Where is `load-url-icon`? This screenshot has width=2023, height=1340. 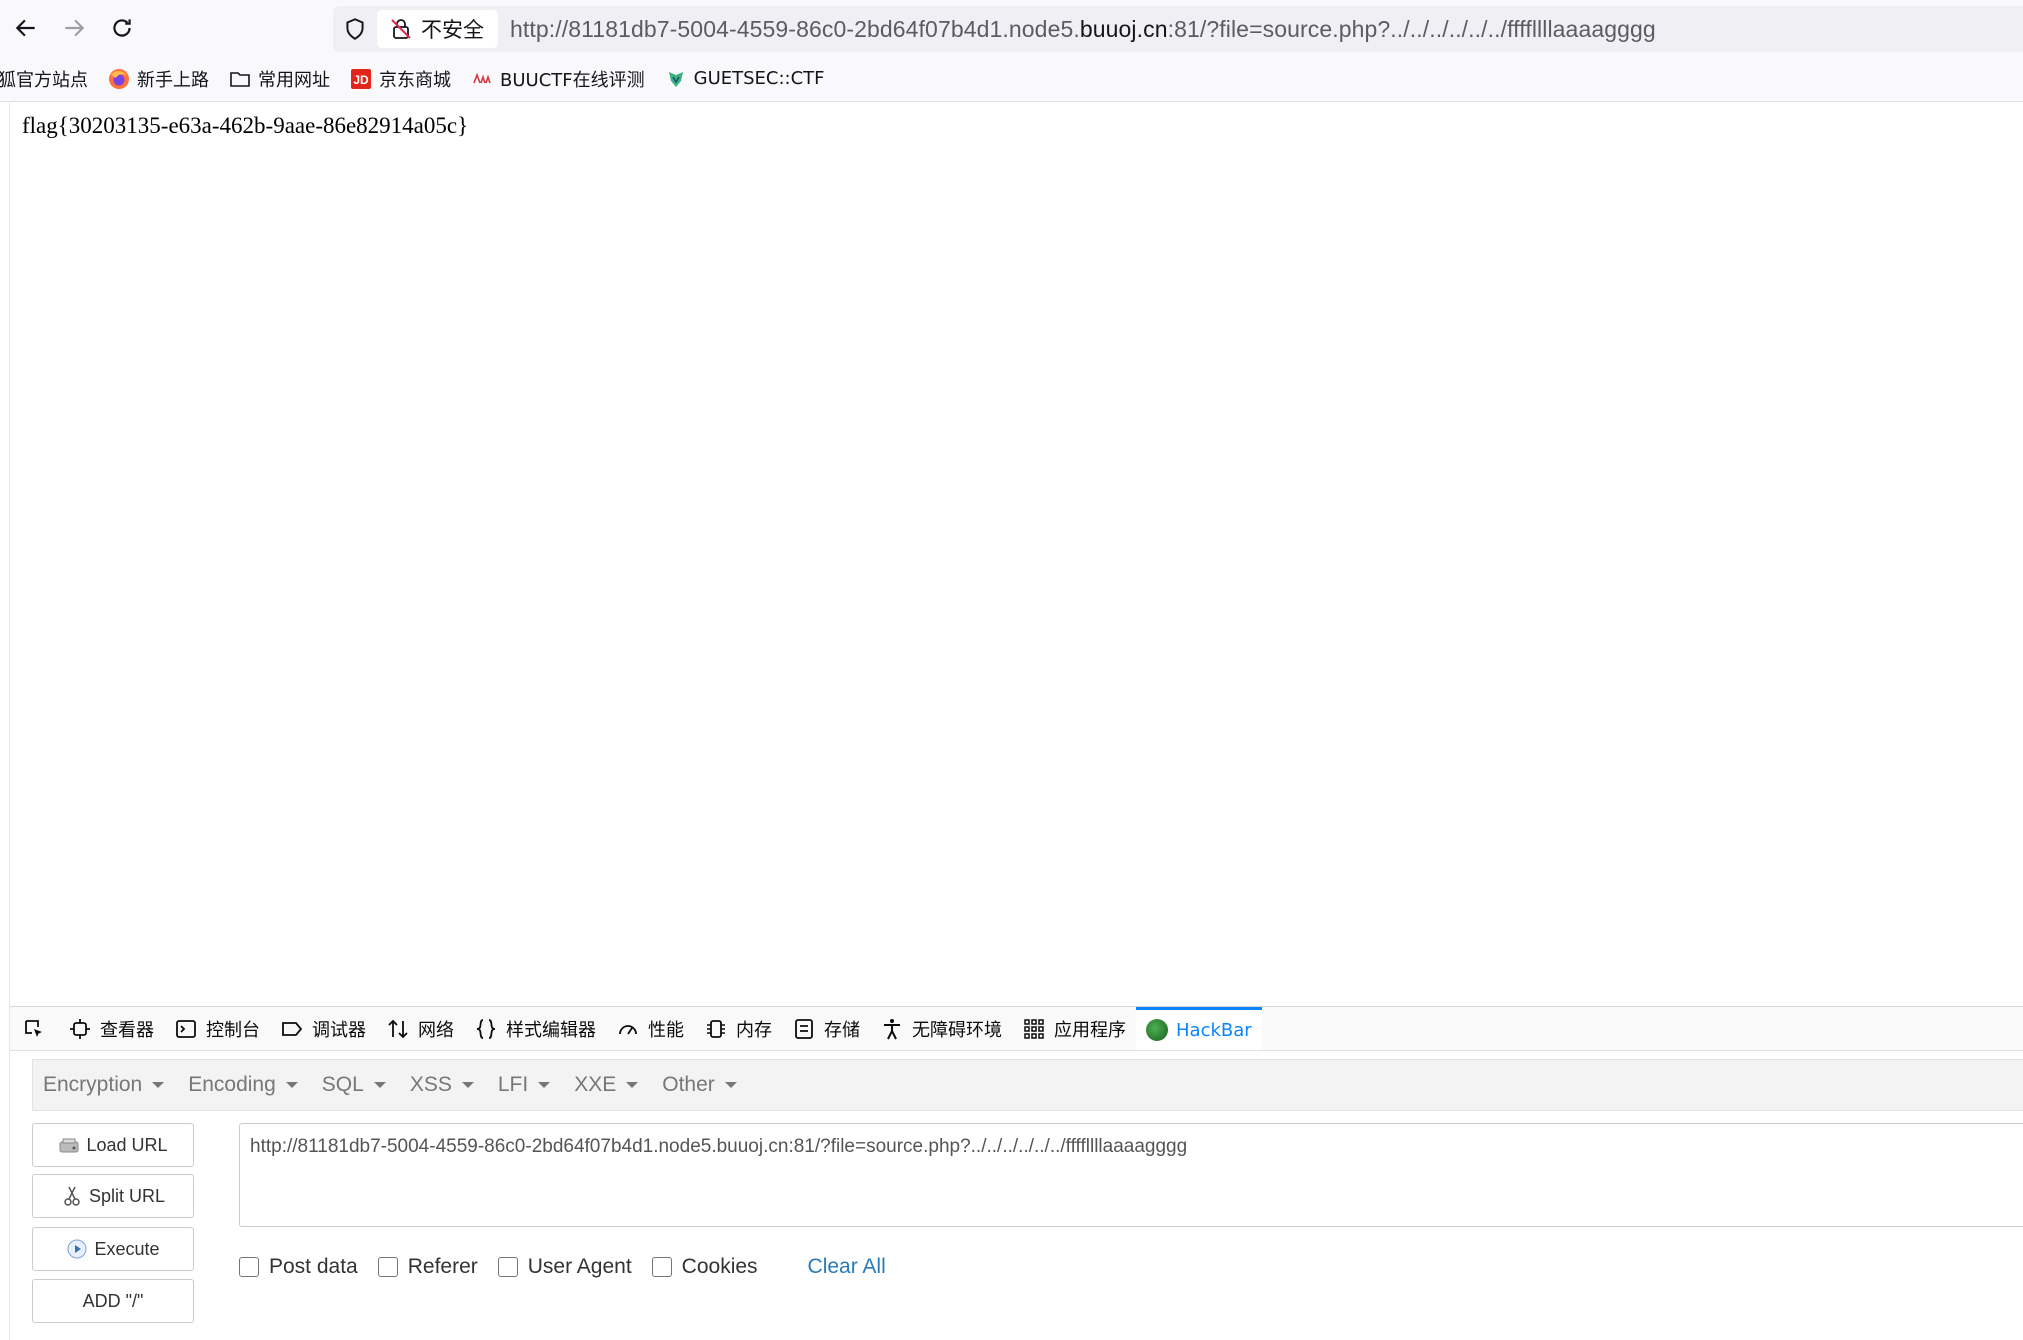 load-url-icon is located at coordinates (69, 1145).